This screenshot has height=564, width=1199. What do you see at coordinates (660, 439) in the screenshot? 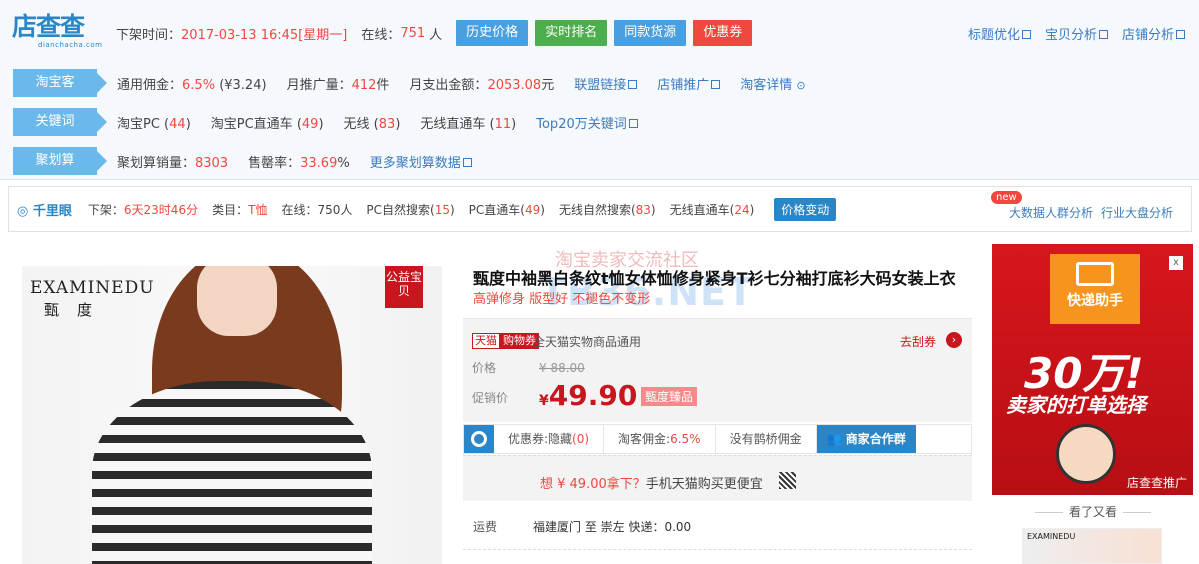
I see `taoke-commission: 淘客佣金:6.5%` at bounding box center [660, 439].